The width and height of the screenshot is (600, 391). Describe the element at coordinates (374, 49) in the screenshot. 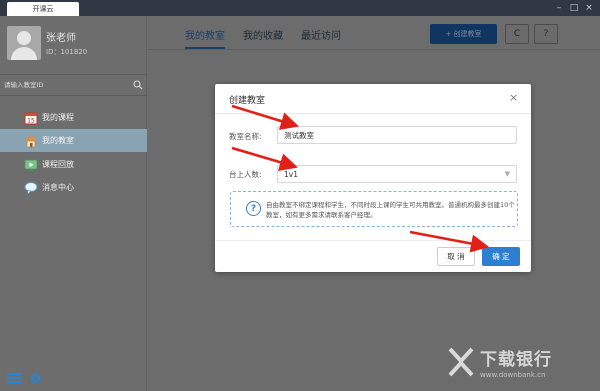

I see `header-divider` at that location.